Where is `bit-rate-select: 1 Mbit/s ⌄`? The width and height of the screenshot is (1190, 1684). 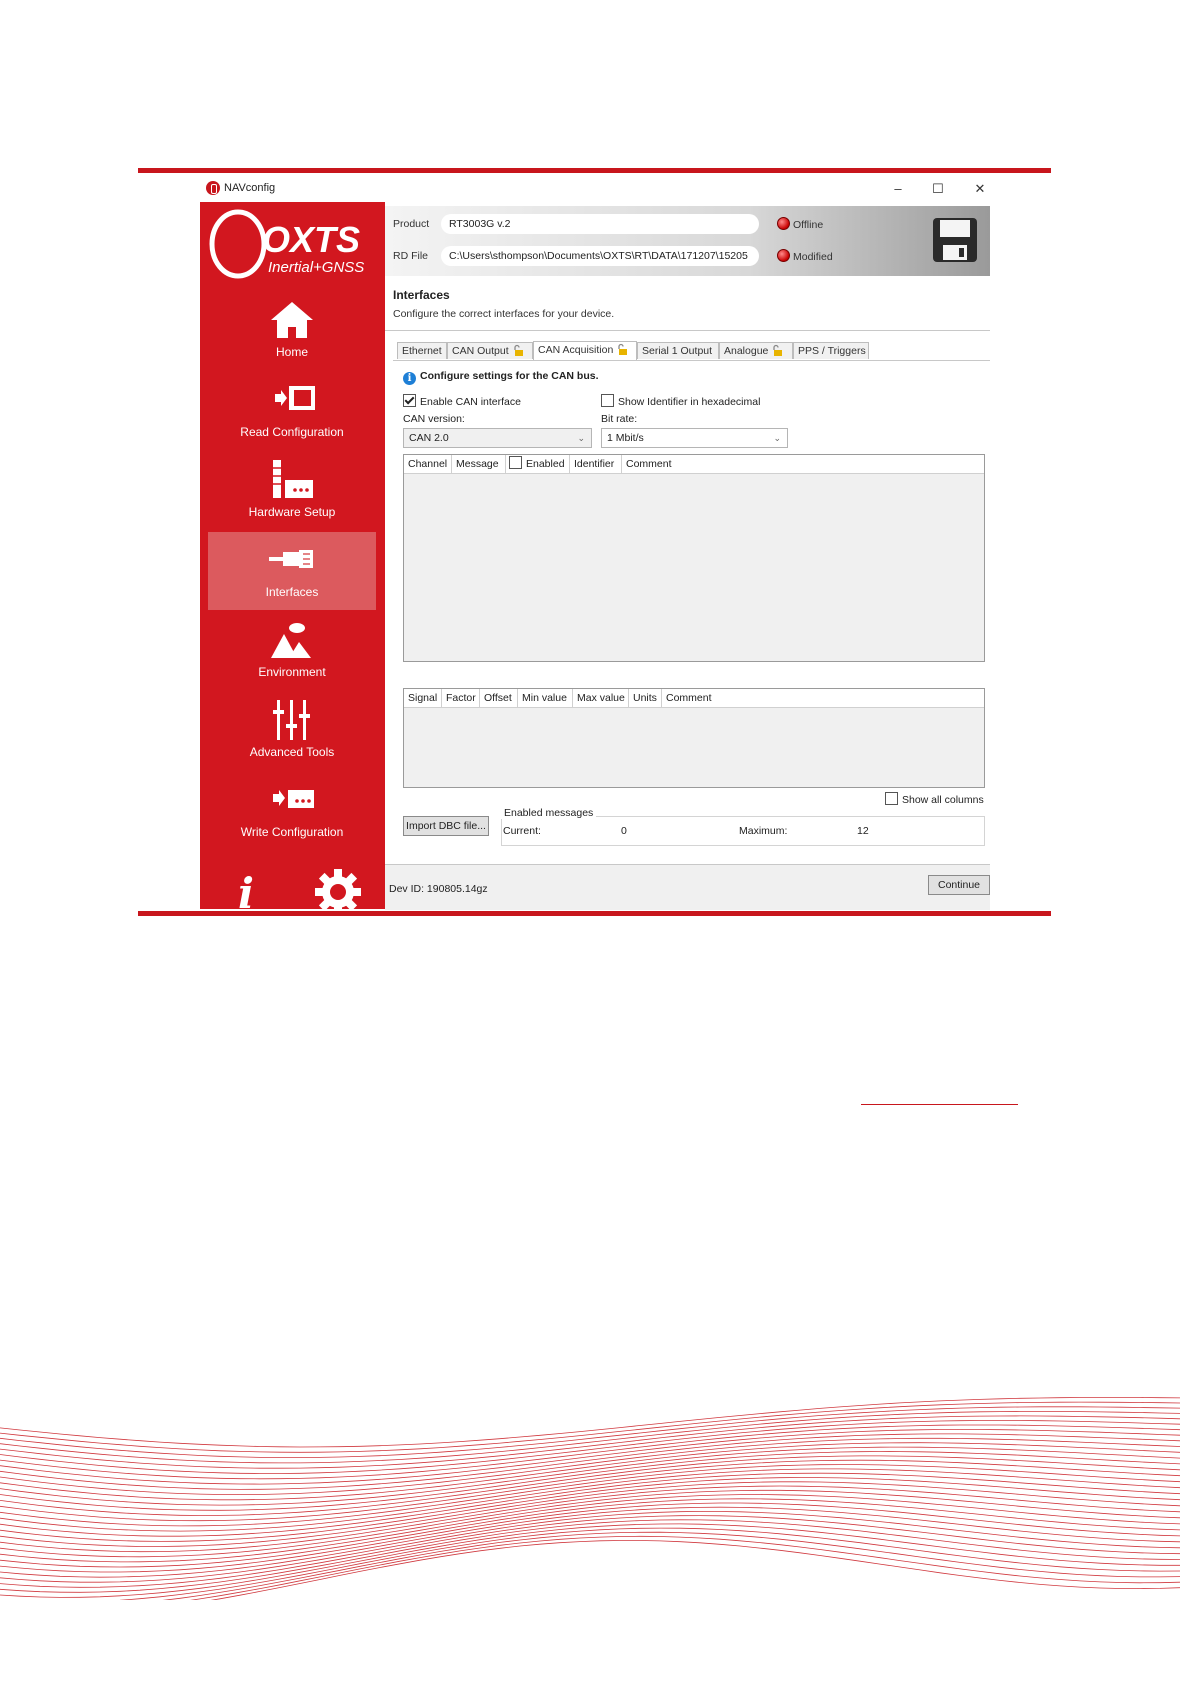
bit-rate-select: 1 Mbit/s ⌄ is located at coordinates (694, 438).